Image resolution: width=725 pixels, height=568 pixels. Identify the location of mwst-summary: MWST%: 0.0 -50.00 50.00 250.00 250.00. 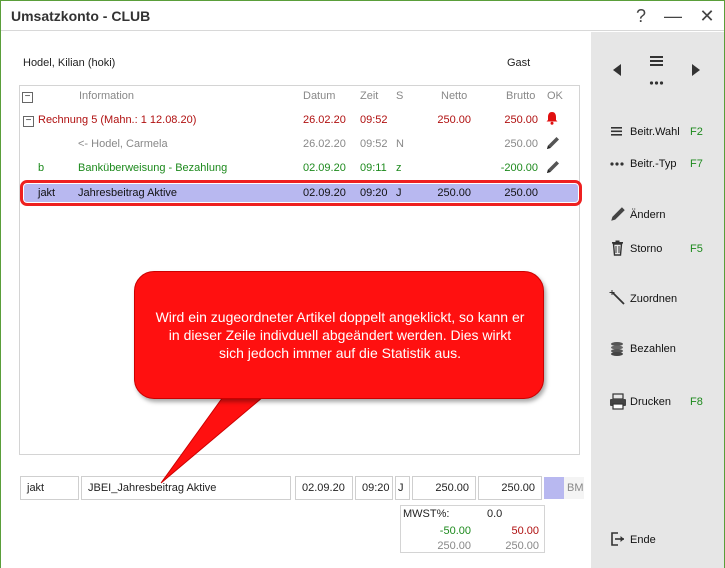
(472, 529).